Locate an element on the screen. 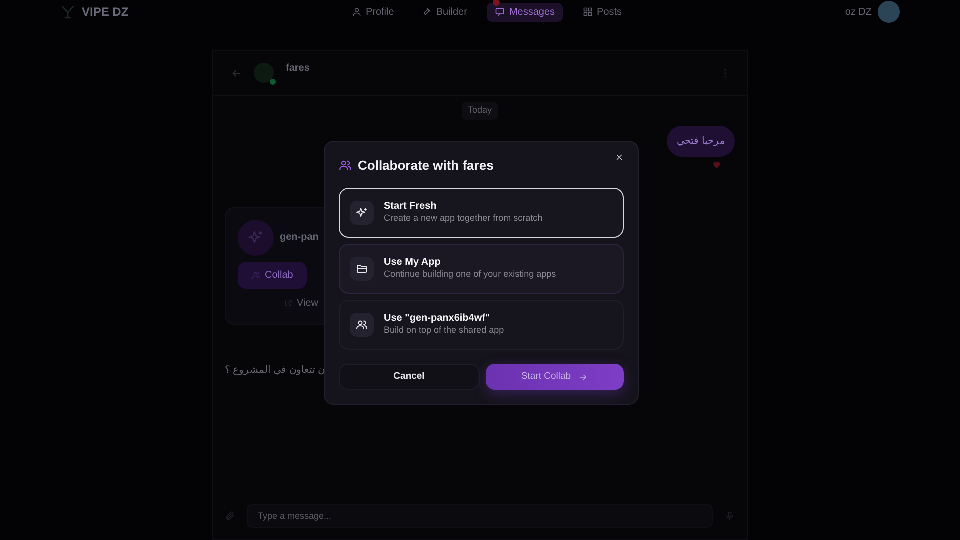  date-label: Today is located at coordinates (480, 111).